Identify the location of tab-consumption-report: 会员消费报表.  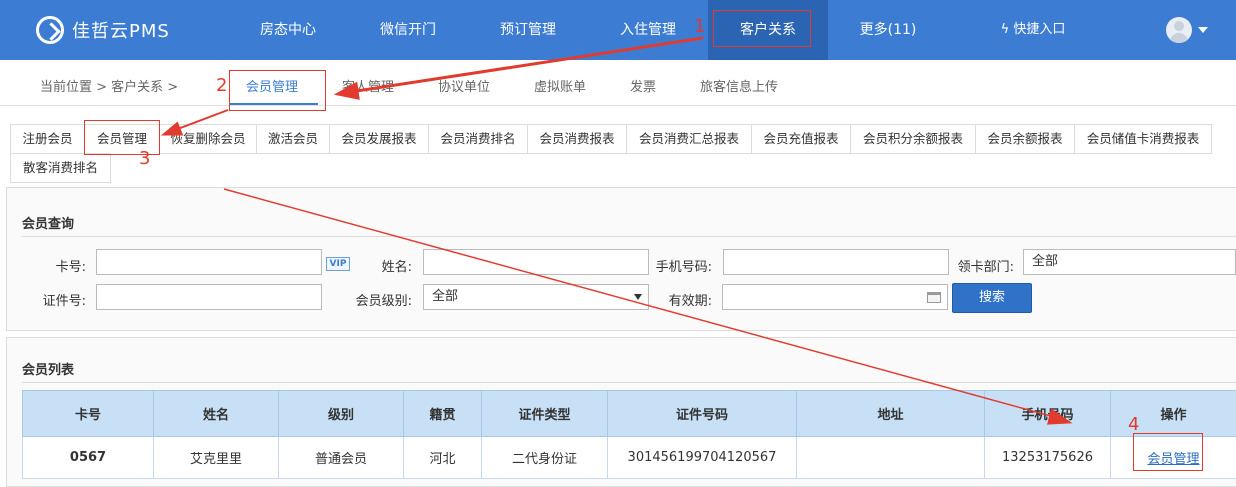
(577, 139).